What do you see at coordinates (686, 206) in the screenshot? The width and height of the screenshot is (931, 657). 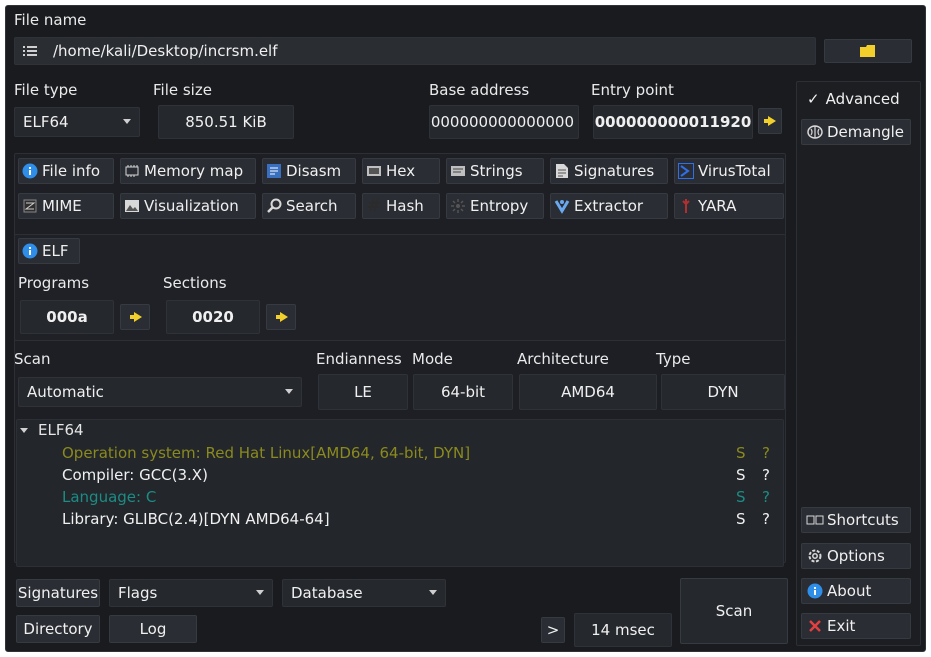 I see `yara-icon` at bounding box center [686, 206].